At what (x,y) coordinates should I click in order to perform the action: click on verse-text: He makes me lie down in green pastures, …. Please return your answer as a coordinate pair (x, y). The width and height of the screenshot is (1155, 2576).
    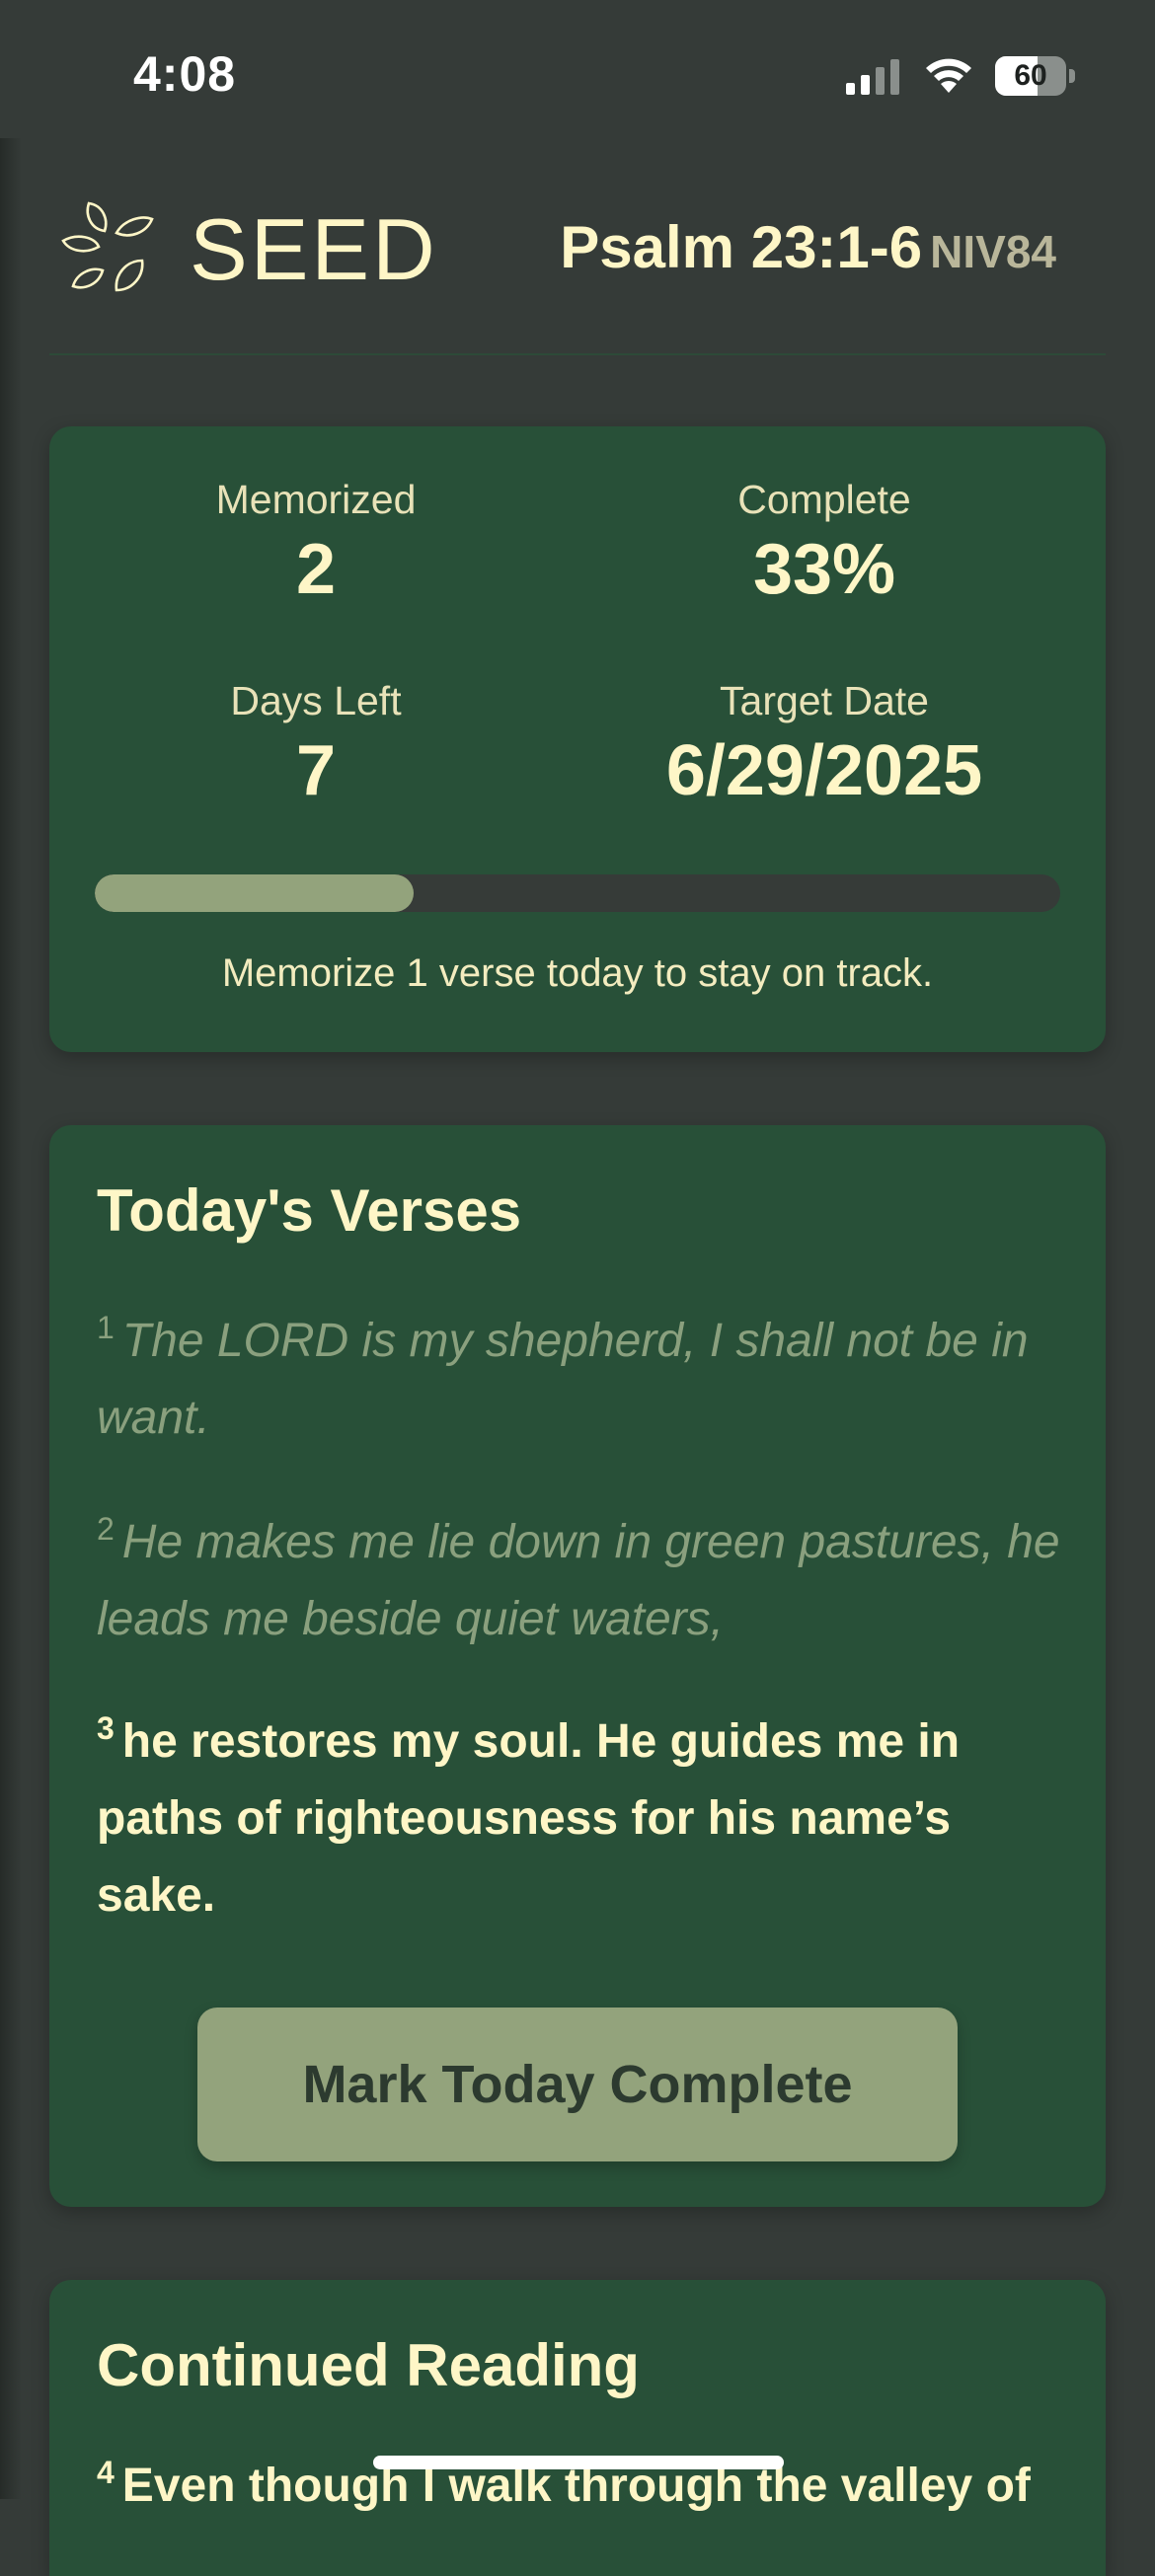
    Looking at the image, I should click on (578, 1581).